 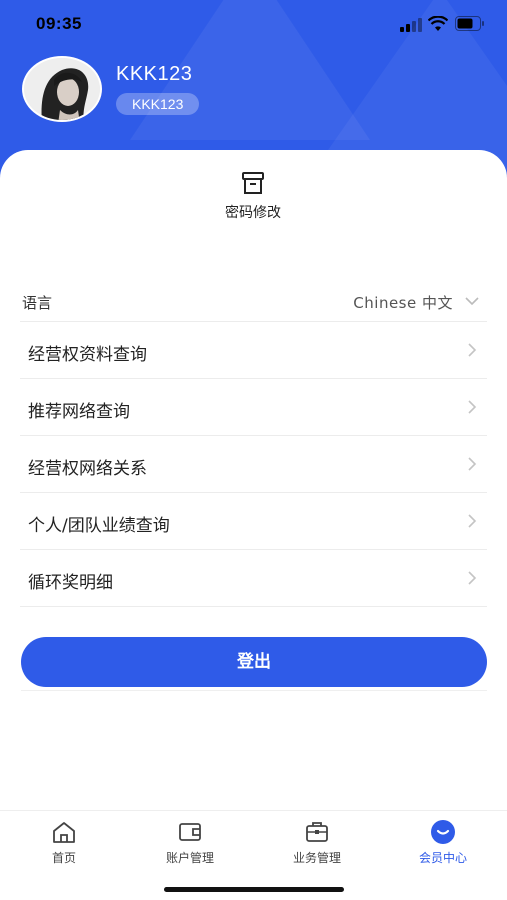 What do you see at coordinates (70, 583) in the screenshot?
I see `menu-item-label: 循环奖明细` at bounding box center [70, 583].